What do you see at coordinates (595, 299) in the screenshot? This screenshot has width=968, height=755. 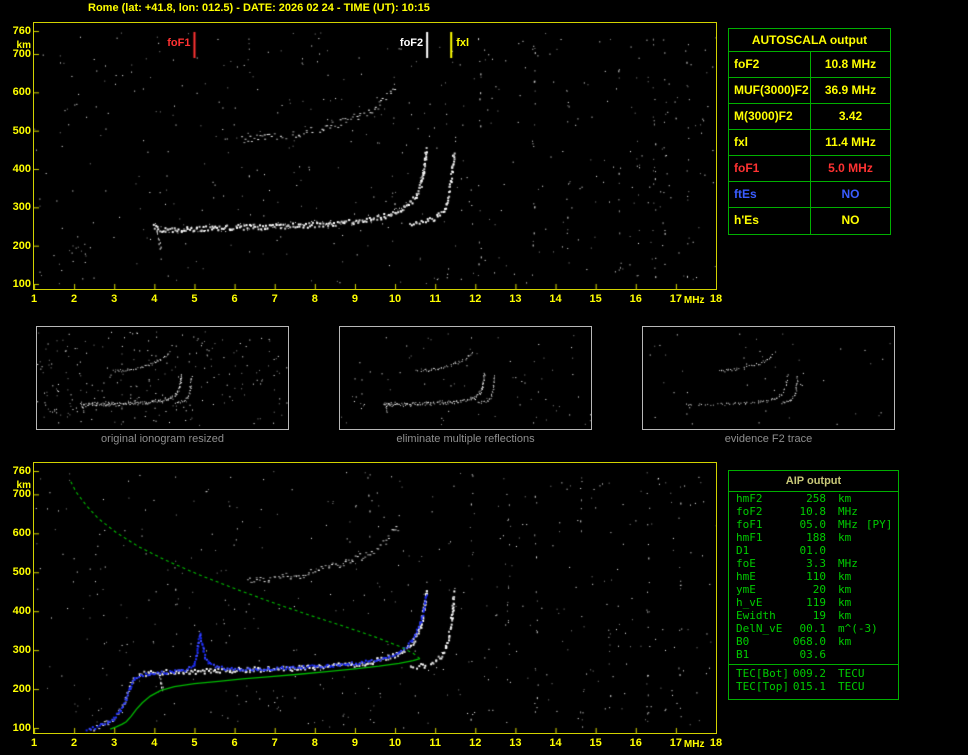 I see `x-axis-label-15: 15` at bounding box center [595, 299].